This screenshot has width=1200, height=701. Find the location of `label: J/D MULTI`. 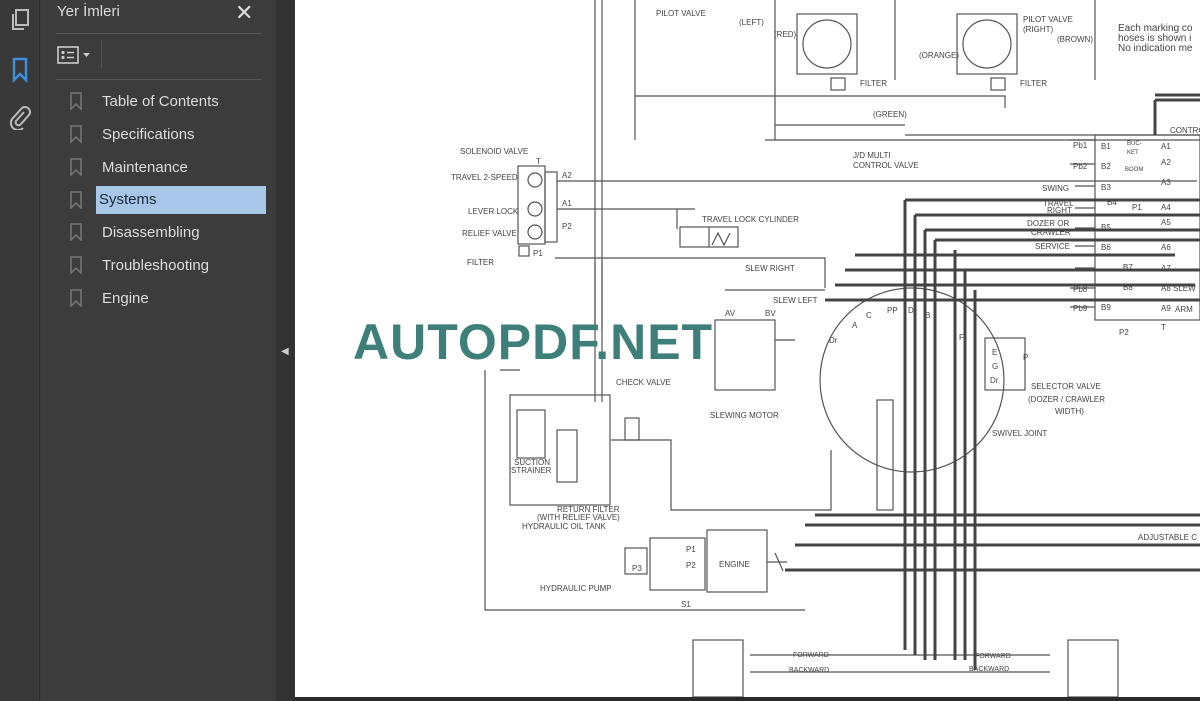

label: J/D MULTI is located at coordinates (872, 155).